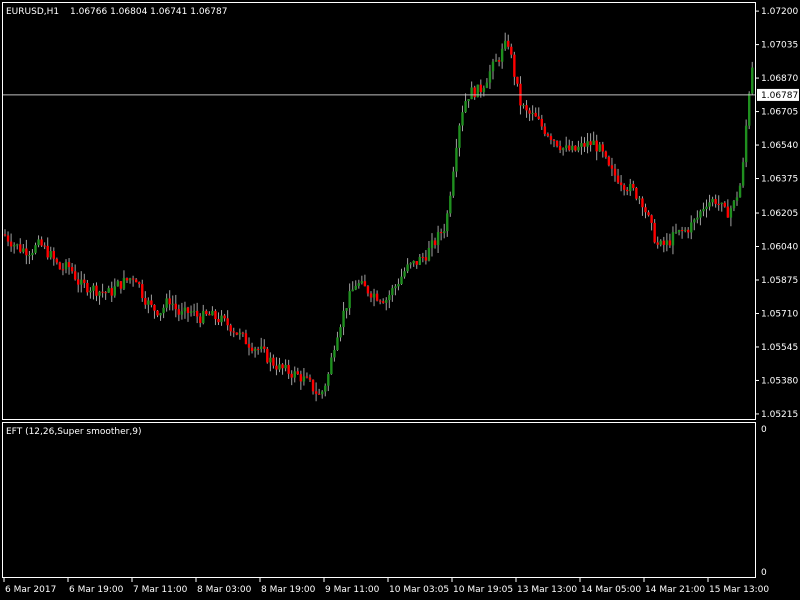 The image size is (800, 600). Describe the element at coordinates (779, 314) in the screenshot. I see `price-tick-label: 1.05710` at that location.